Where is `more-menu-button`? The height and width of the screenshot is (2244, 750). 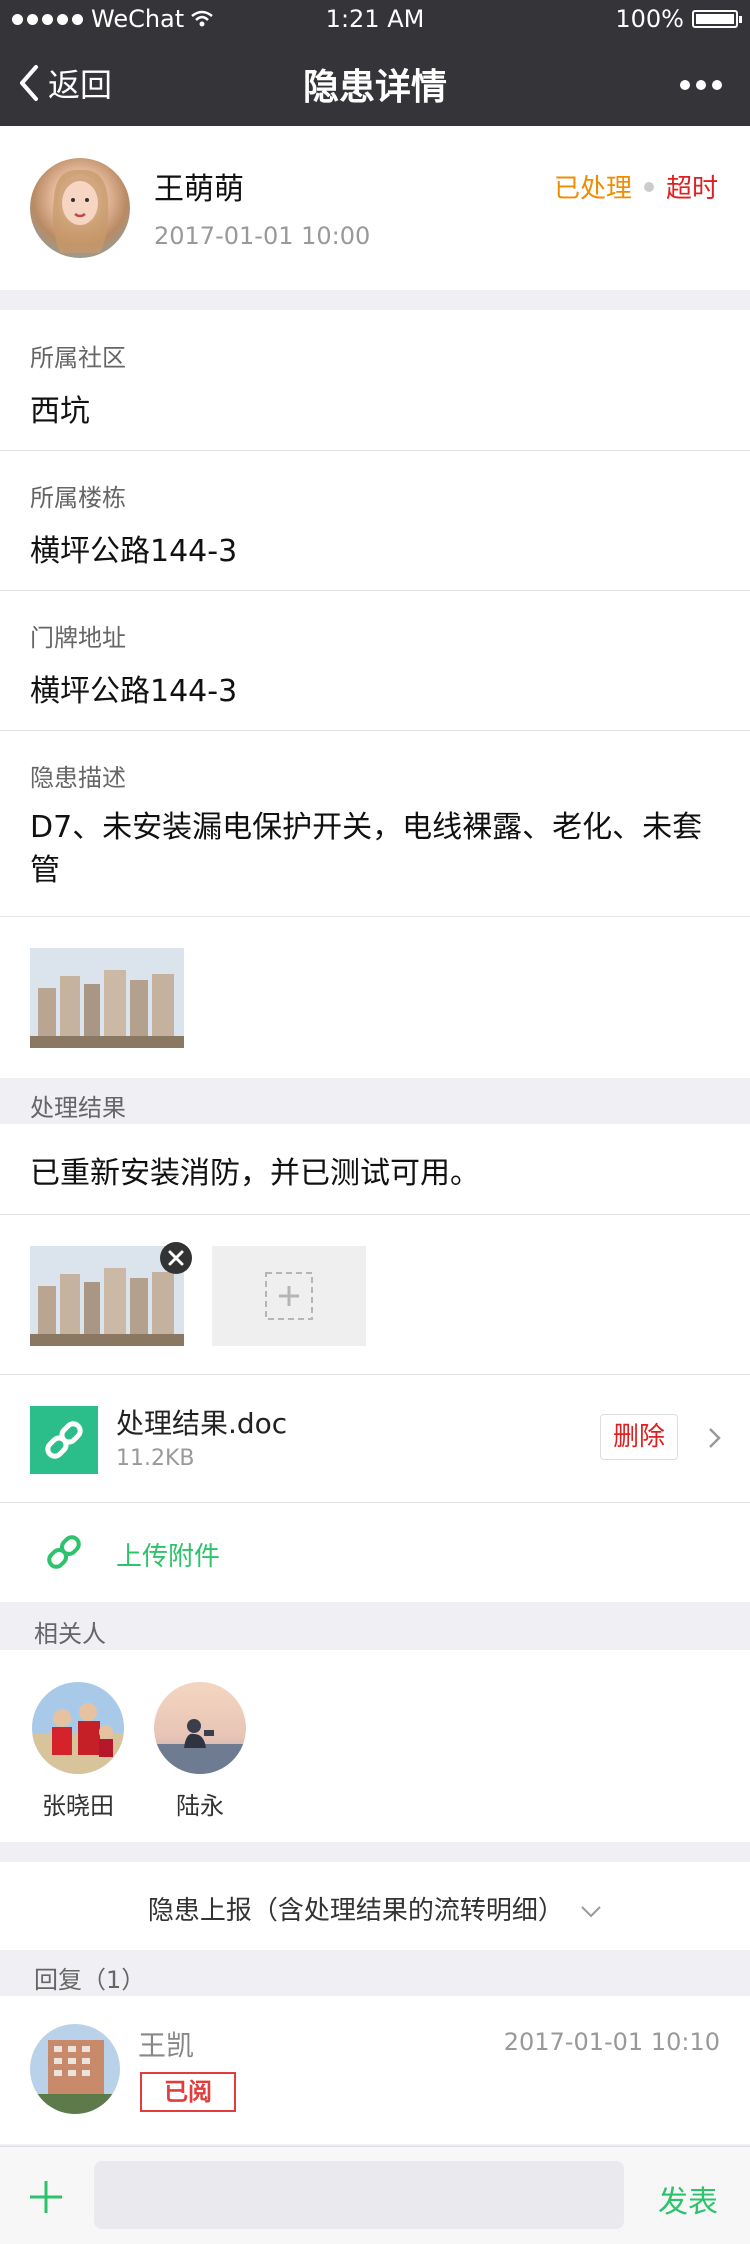 more-menu-button is located at coordinates (701, 85).